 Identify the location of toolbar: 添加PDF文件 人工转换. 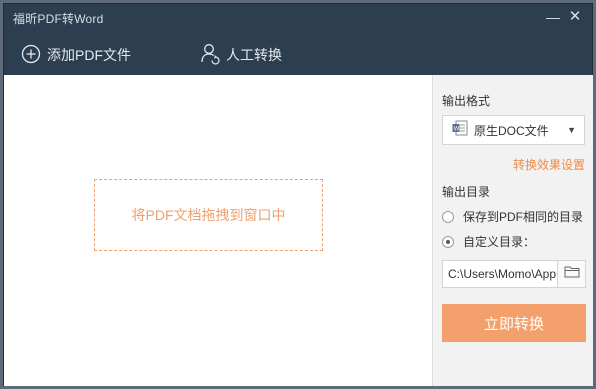
(298, 53).